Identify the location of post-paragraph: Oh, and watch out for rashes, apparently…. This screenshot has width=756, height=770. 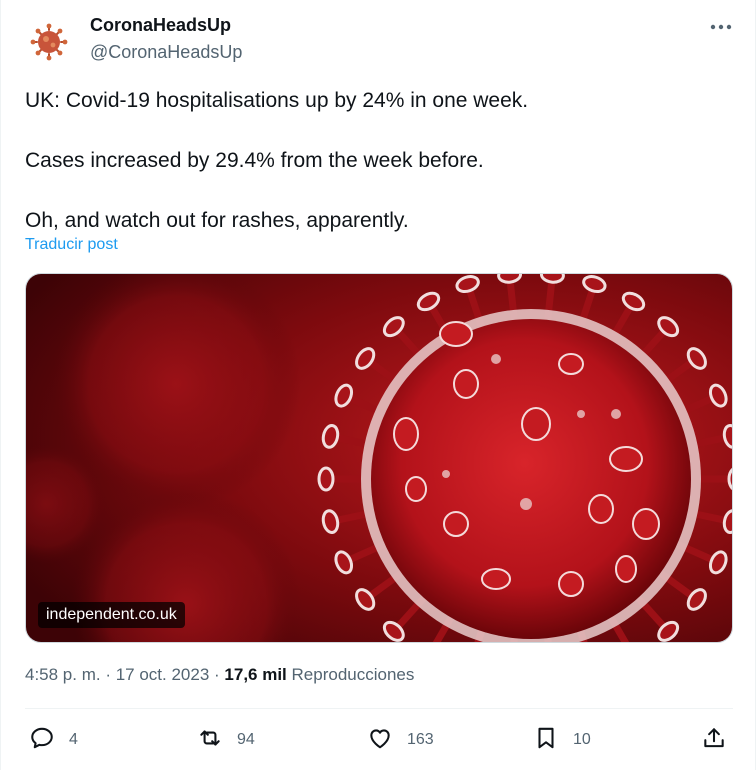
(217, 220).